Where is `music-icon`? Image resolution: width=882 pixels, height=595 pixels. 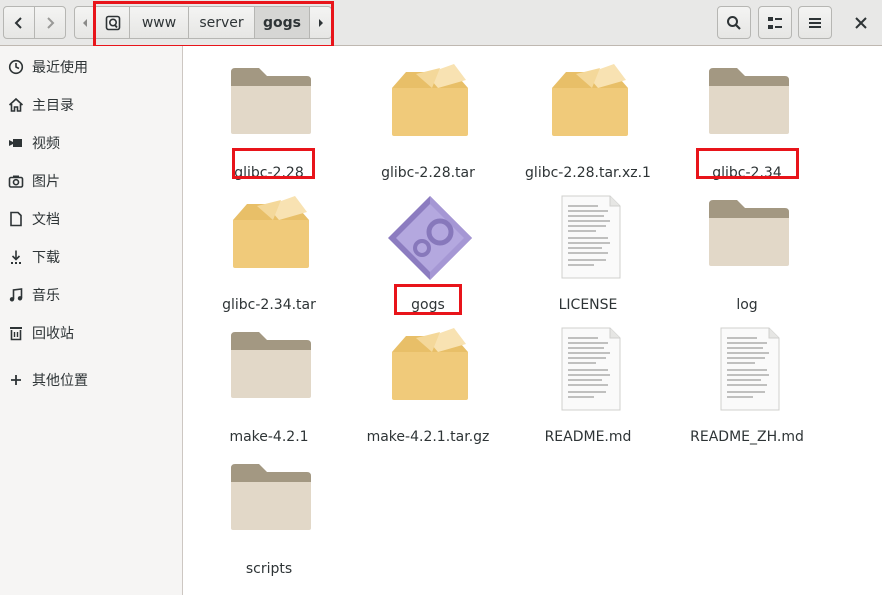 music-icon is located at coordinates (16, 295).